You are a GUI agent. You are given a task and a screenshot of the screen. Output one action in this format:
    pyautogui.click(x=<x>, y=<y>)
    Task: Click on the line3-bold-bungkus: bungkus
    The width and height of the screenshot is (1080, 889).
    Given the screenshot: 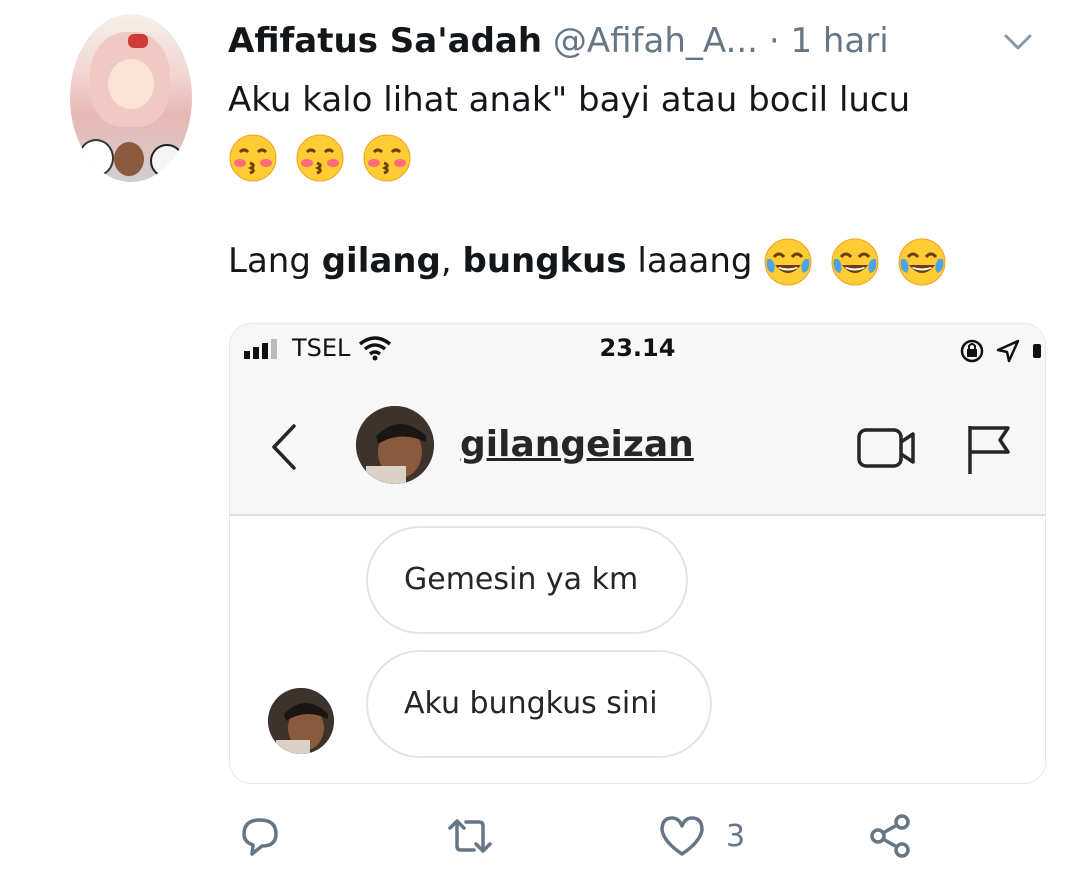 What is the action you would take?
    pyautogui.click(x=544, y=260)
    